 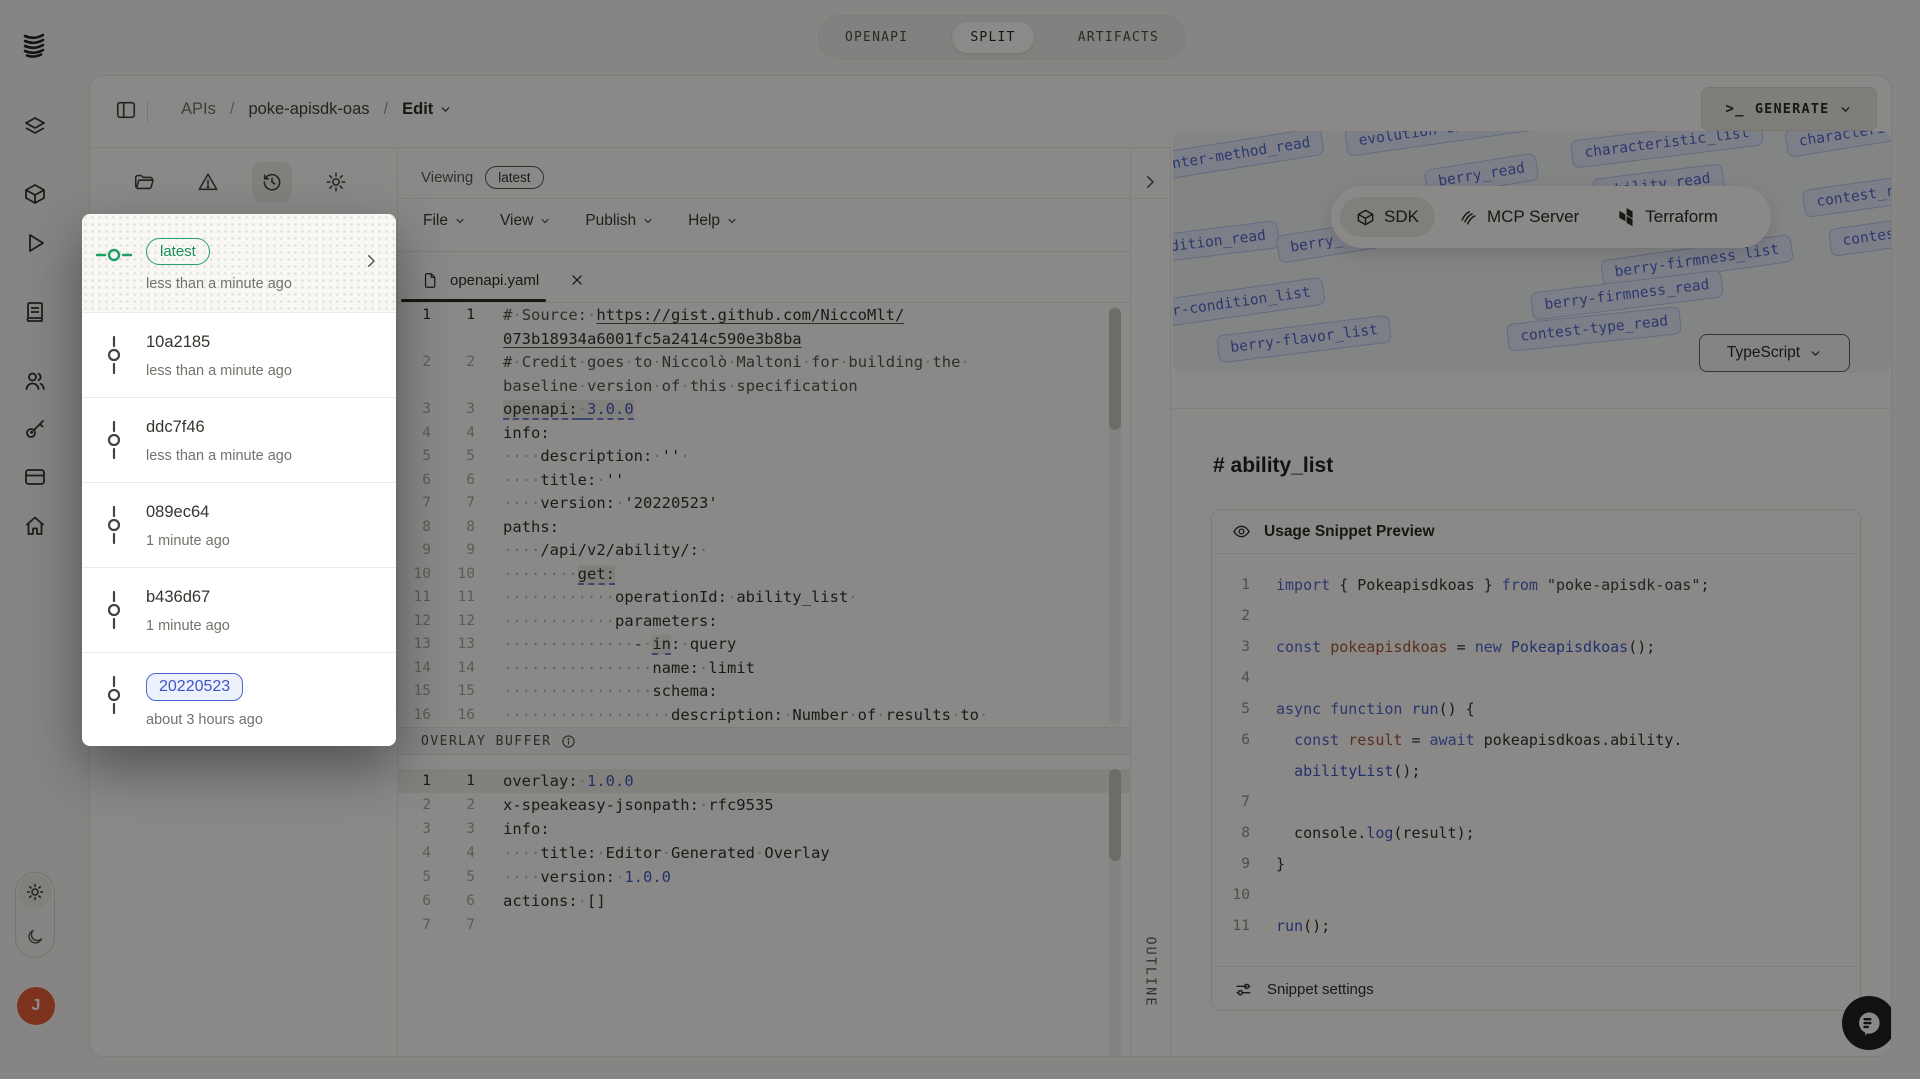 I want to click on version-item-ddc7f46: ddc7f46 less than a minute ago, so click(x=239, y=440).